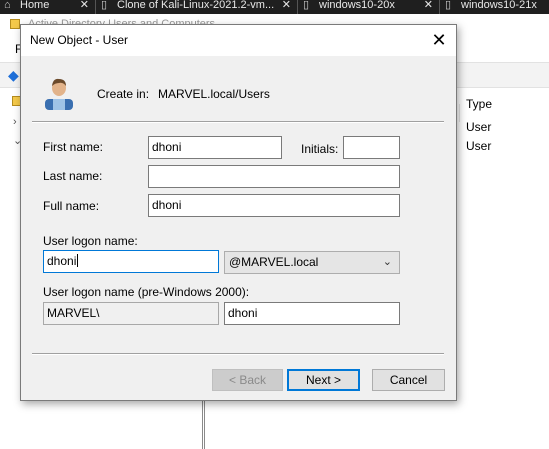 The width and height of the screenshot is (549, 449). What do you see at coordinates (357, 5) in the screenshot?
I see `tab-label: windows10-20x` at bounding box center [357, 5].